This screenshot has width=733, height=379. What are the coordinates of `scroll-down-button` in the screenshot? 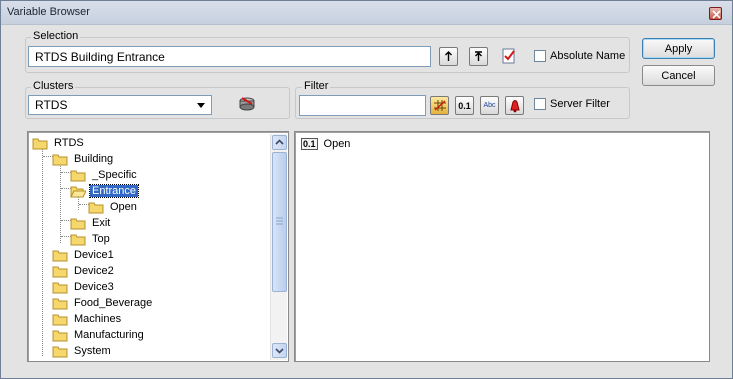 It's located at (279, 350).